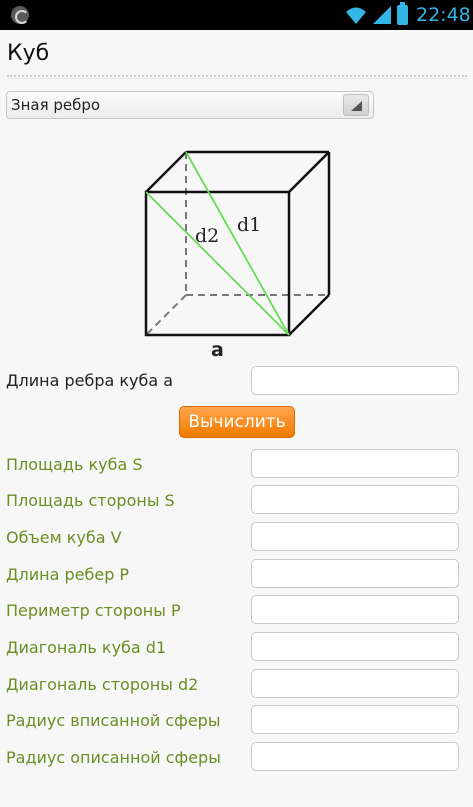  What do you see at coordinates (56, 105) in the screenshot?
I see `mode-dropdown-value: Зная ребро` at bounding box center [56, 105].